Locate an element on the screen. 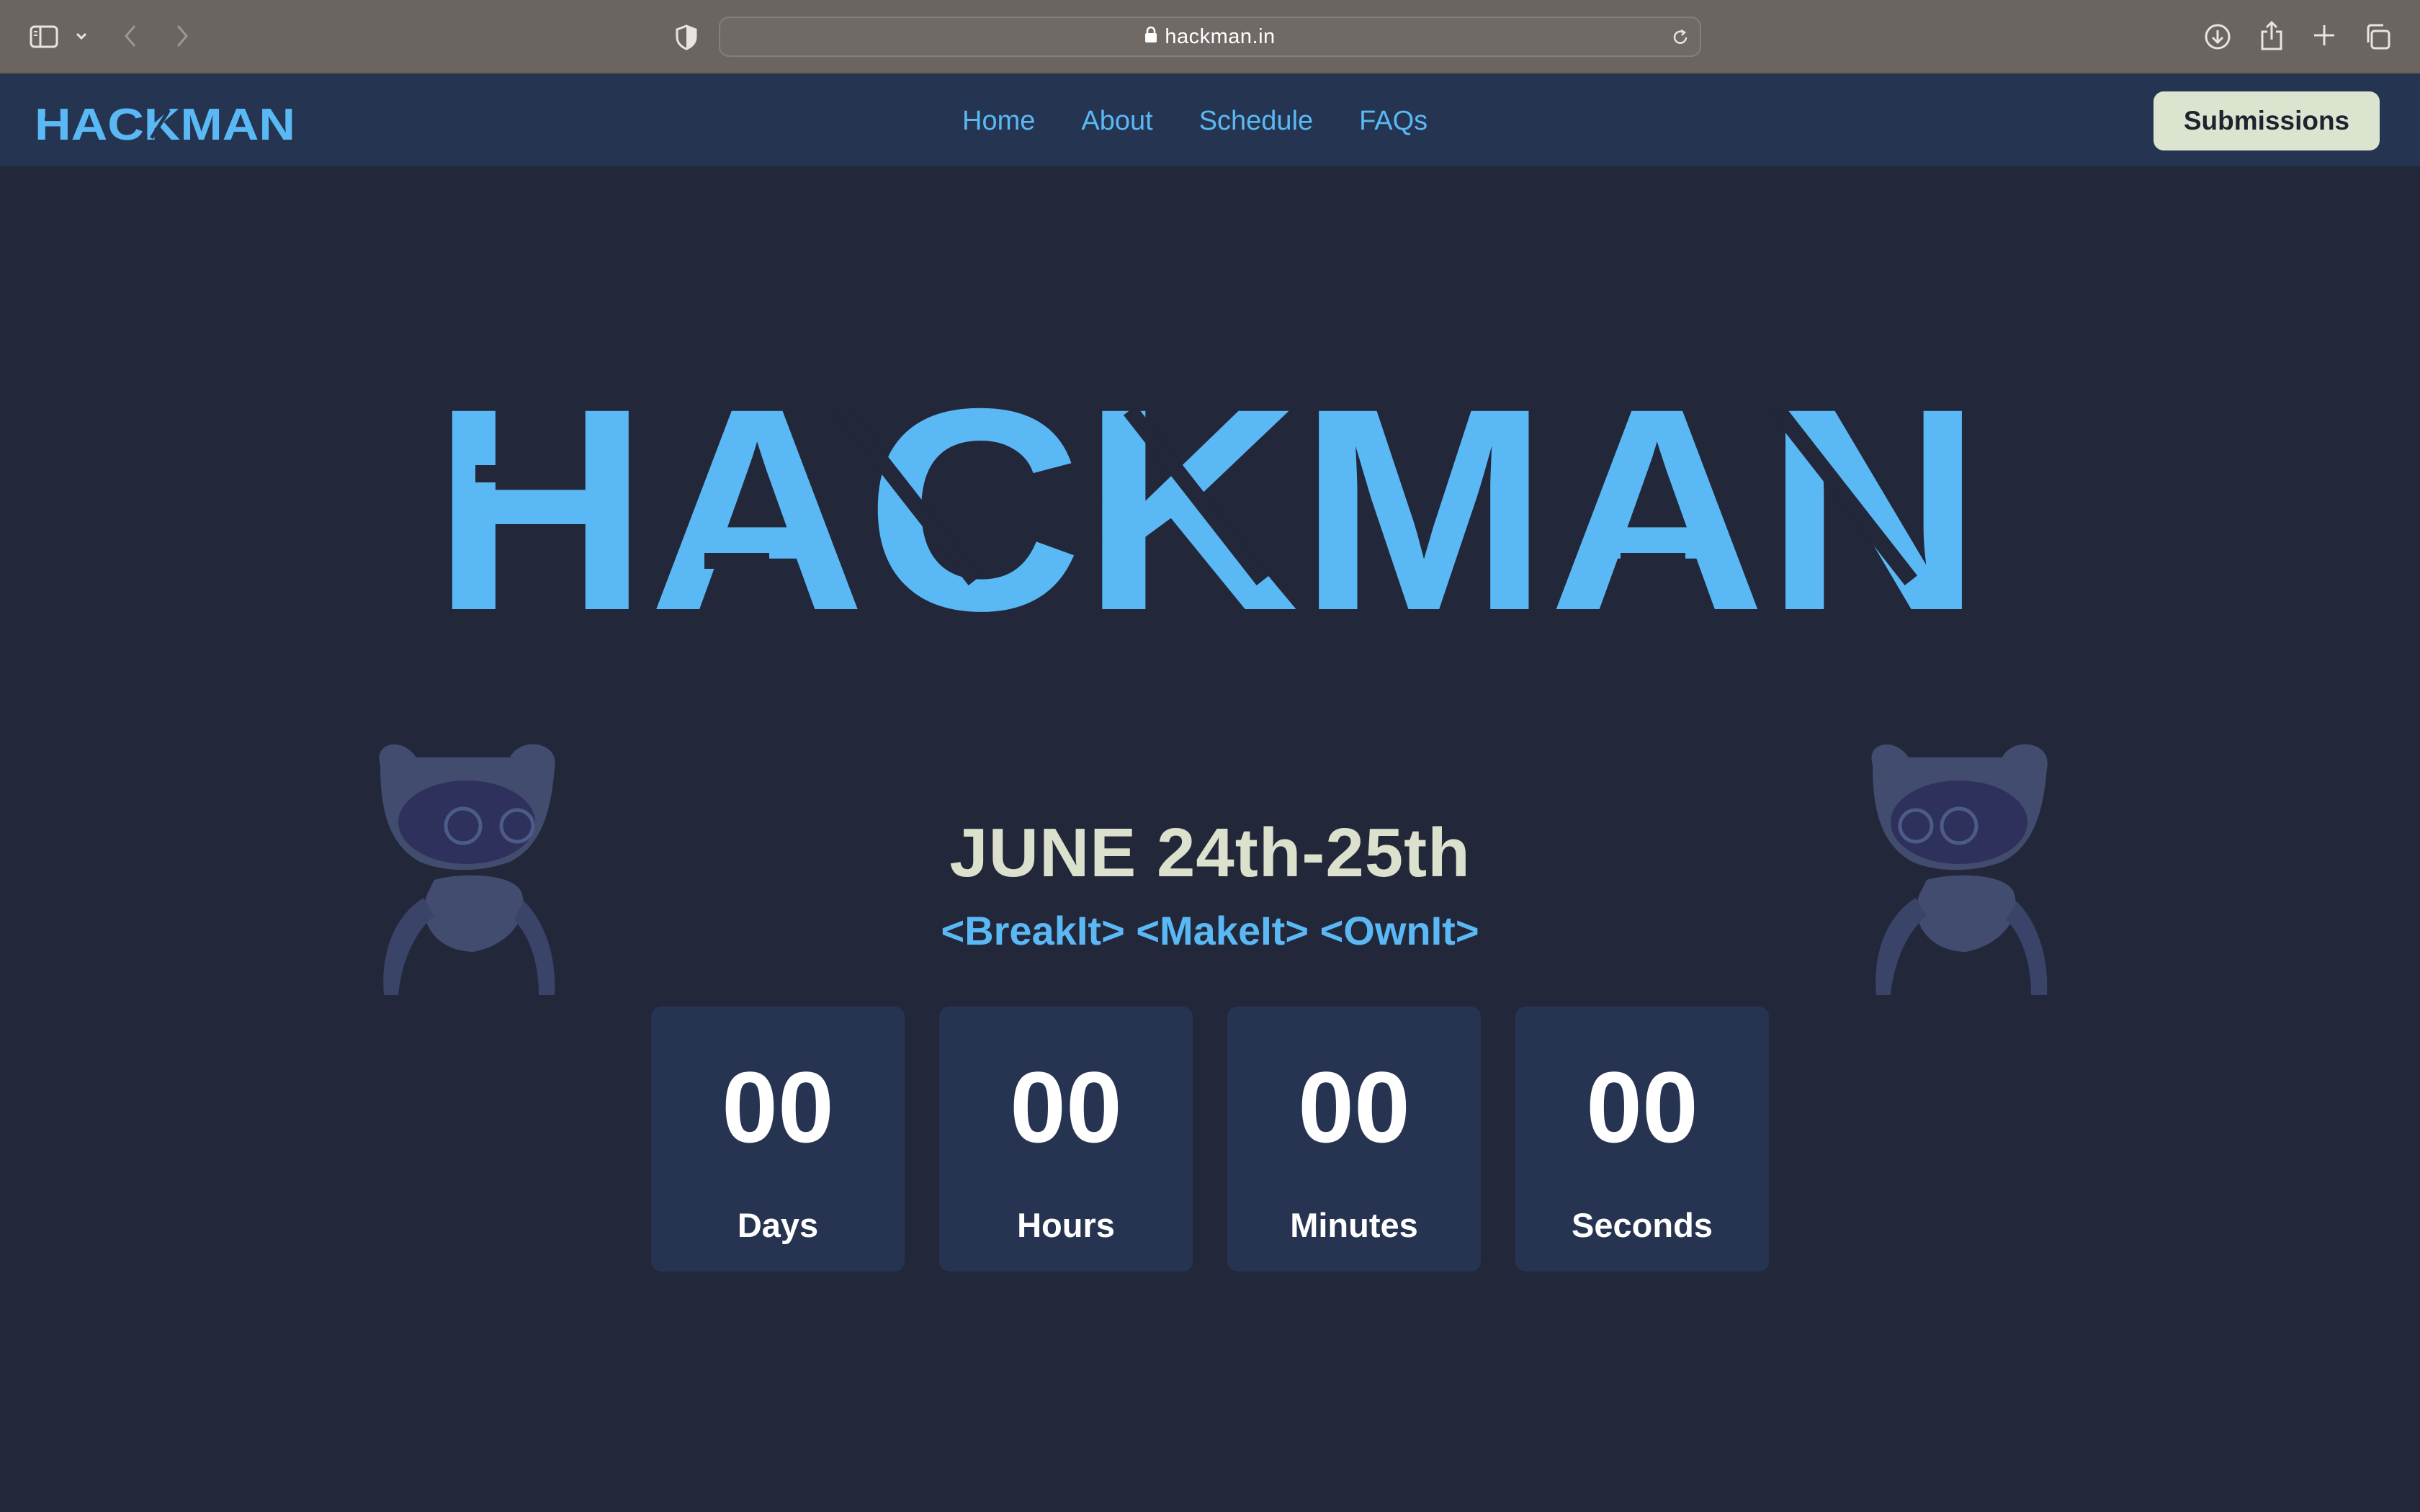  countdown-timer: 00 Days 00 Hours 00 Minutes 00 Seconds is located at coordinates (1210, 1139).